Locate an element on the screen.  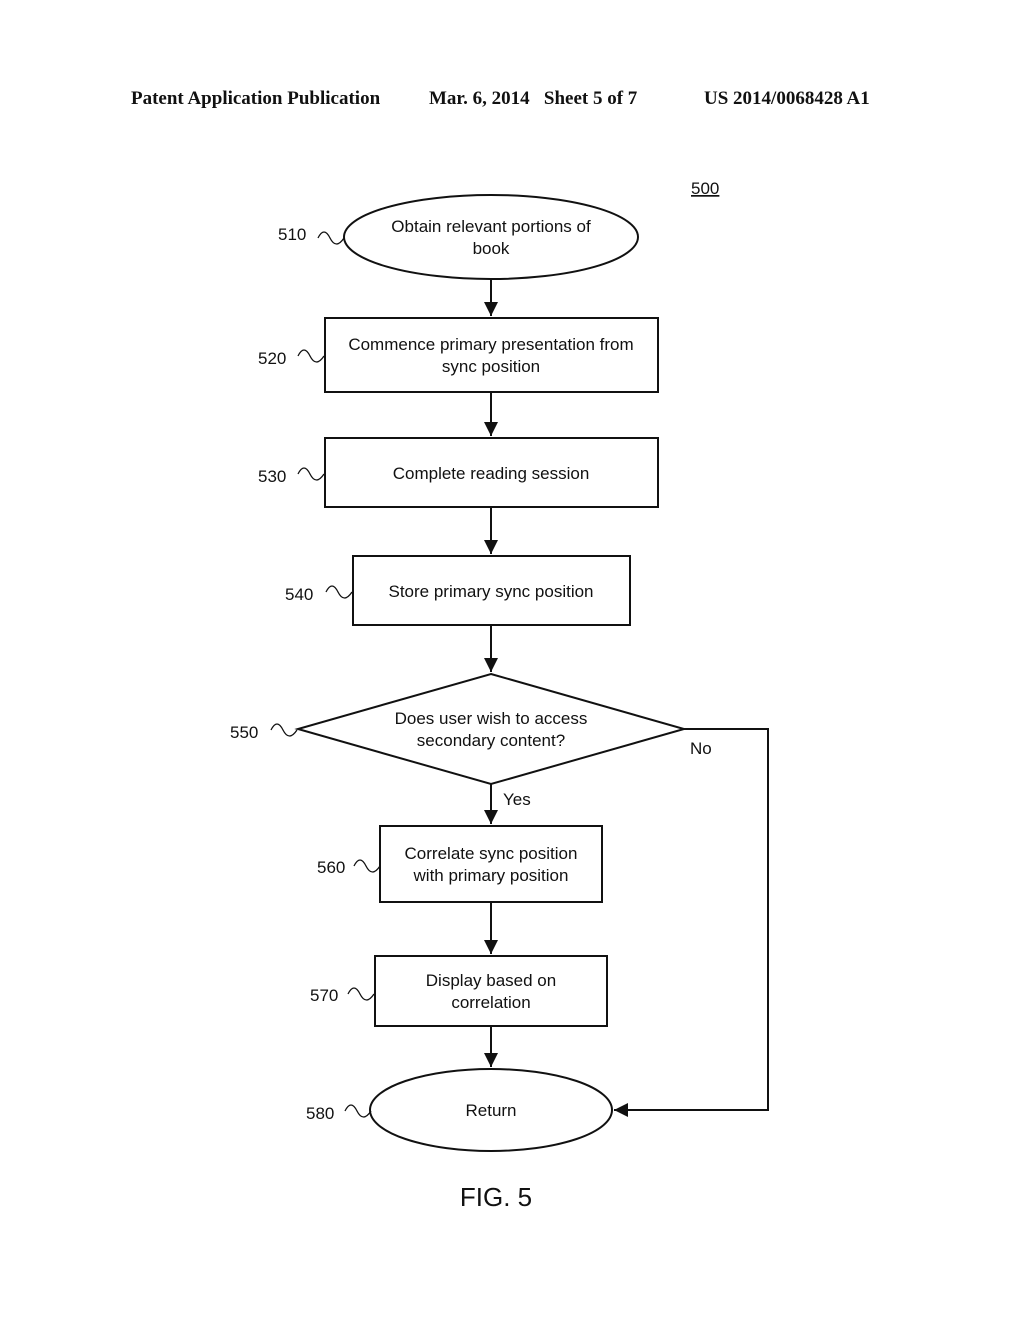
ref-560: 560 is located at coordinates (331, 867).